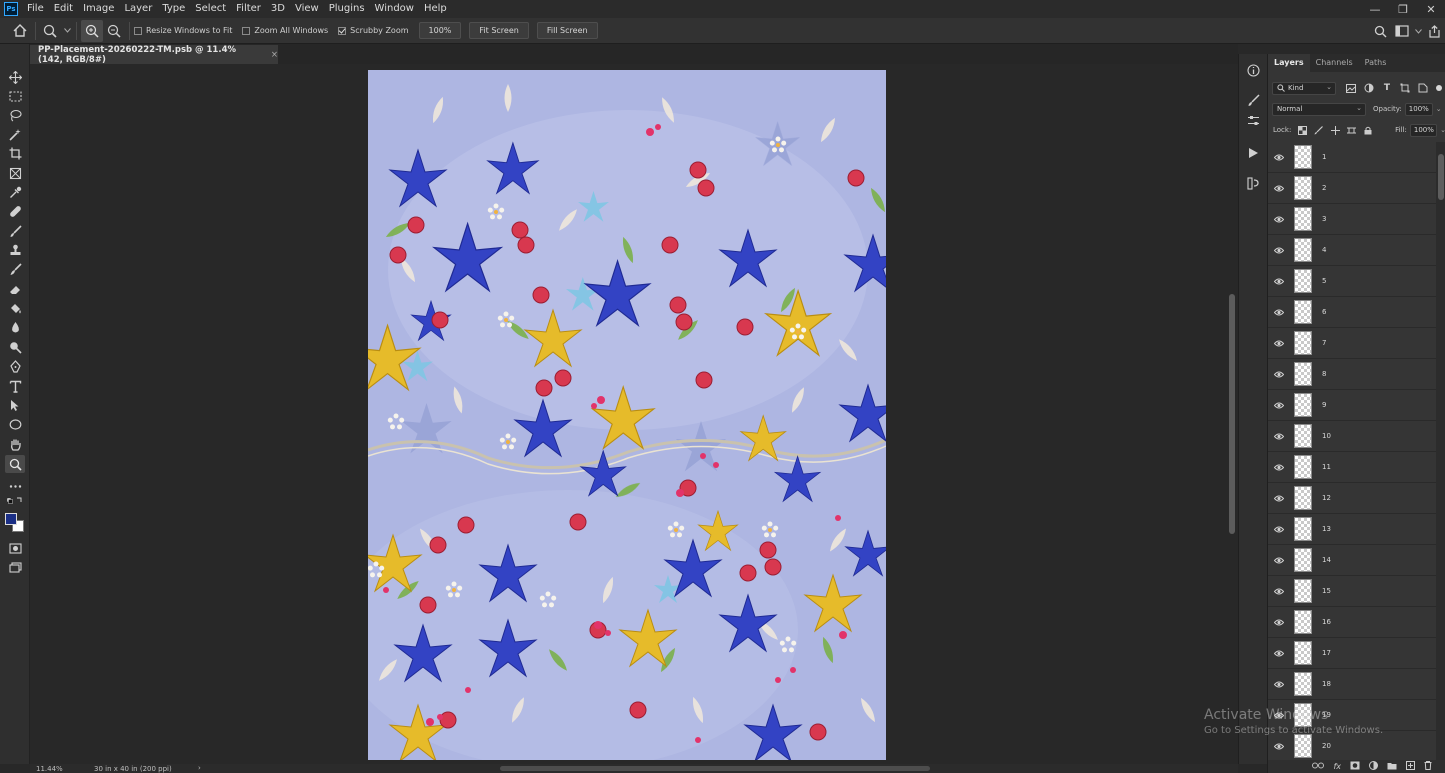 This screenshot has width=1445, height=773. What do you see at coordinates (1352, 405) in the screenshot?
I see `layer-row: 9` at bounding box center [1352, 405].